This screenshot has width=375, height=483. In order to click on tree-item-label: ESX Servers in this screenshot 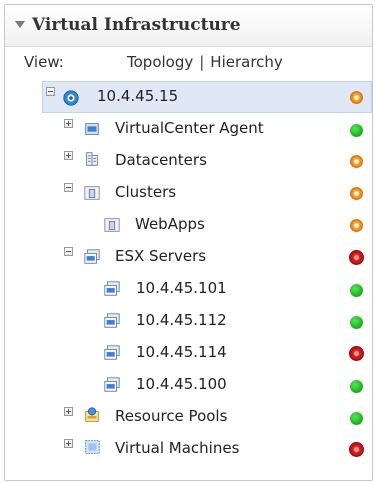, I will do `click(161, 256)`.